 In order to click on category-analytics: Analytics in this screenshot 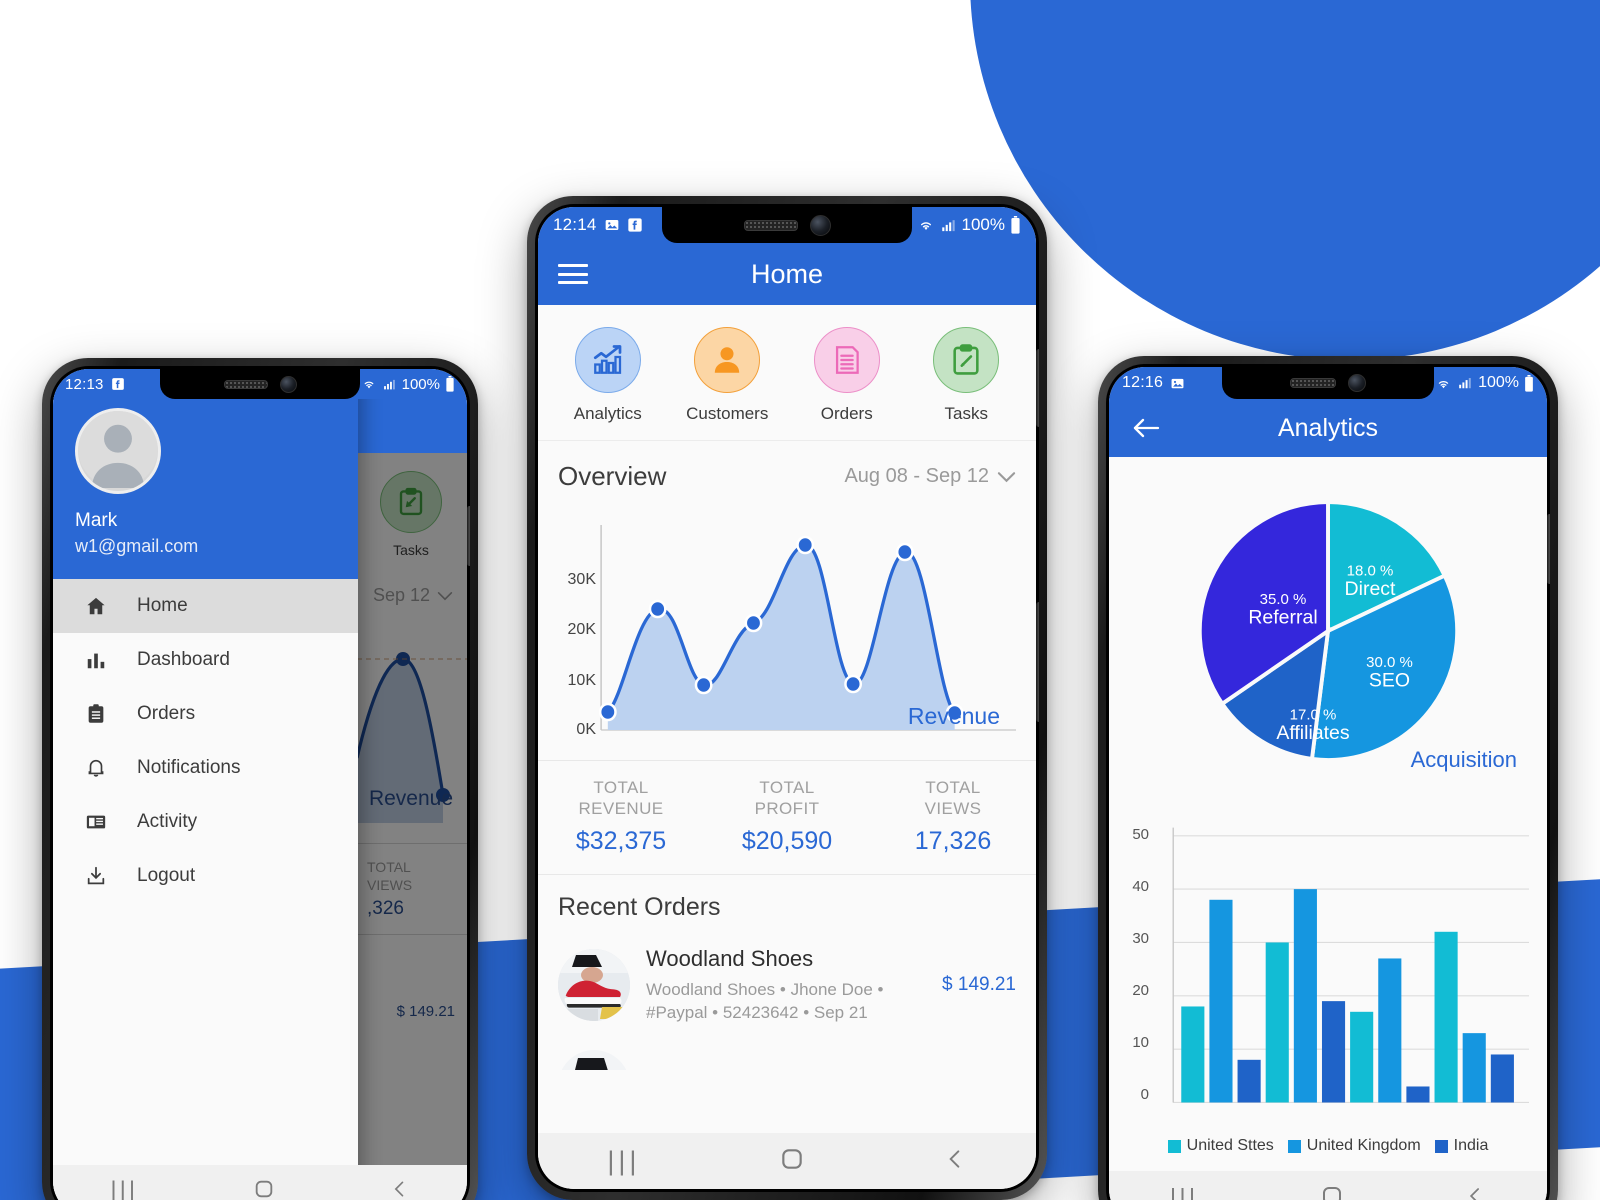, I will do `click(608, 375)`.